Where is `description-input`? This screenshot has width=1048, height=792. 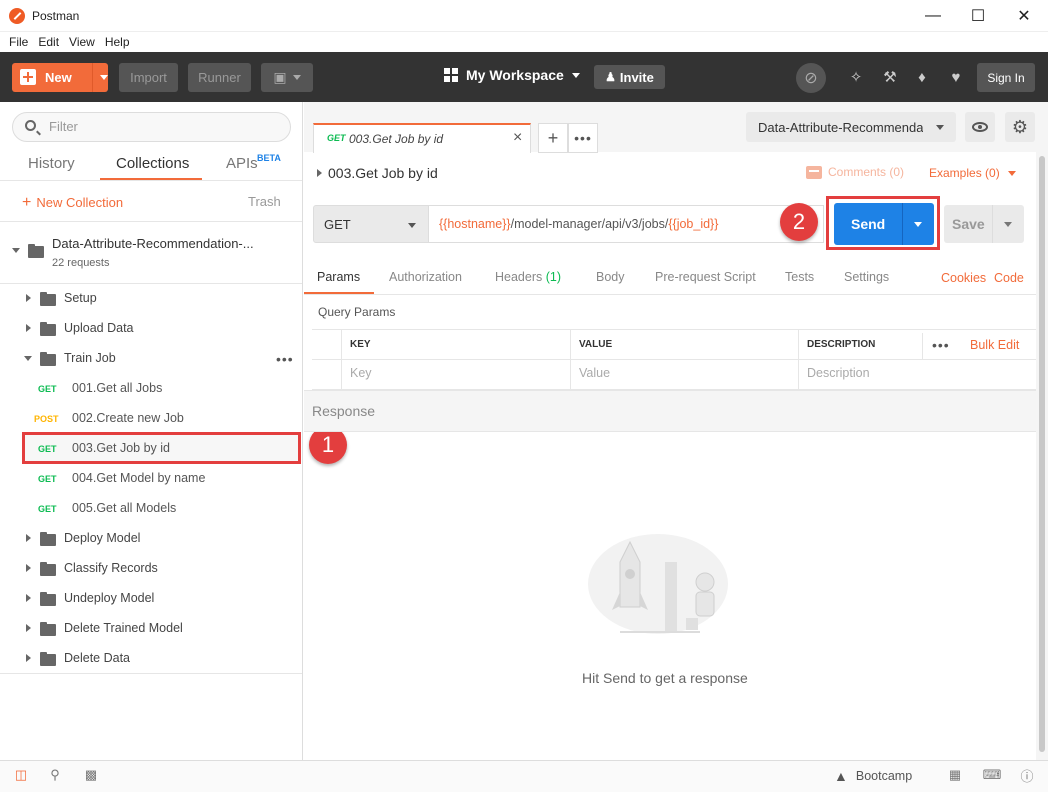 description-input is located at coordinates (907, 373).